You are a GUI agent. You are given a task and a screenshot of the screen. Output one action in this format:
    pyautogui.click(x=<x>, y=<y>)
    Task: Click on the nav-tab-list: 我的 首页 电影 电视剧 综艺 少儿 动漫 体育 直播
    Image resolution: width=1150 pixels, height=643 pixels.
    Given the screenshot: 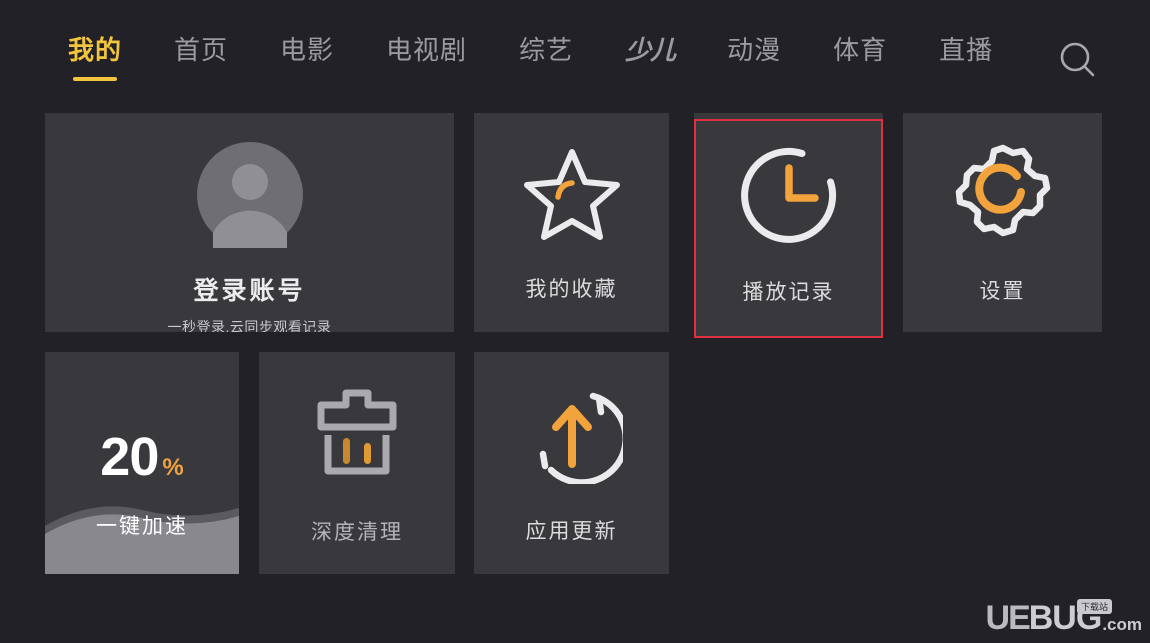 What is the action you would take?
    pyautogui.click(x=522, y=57)
    